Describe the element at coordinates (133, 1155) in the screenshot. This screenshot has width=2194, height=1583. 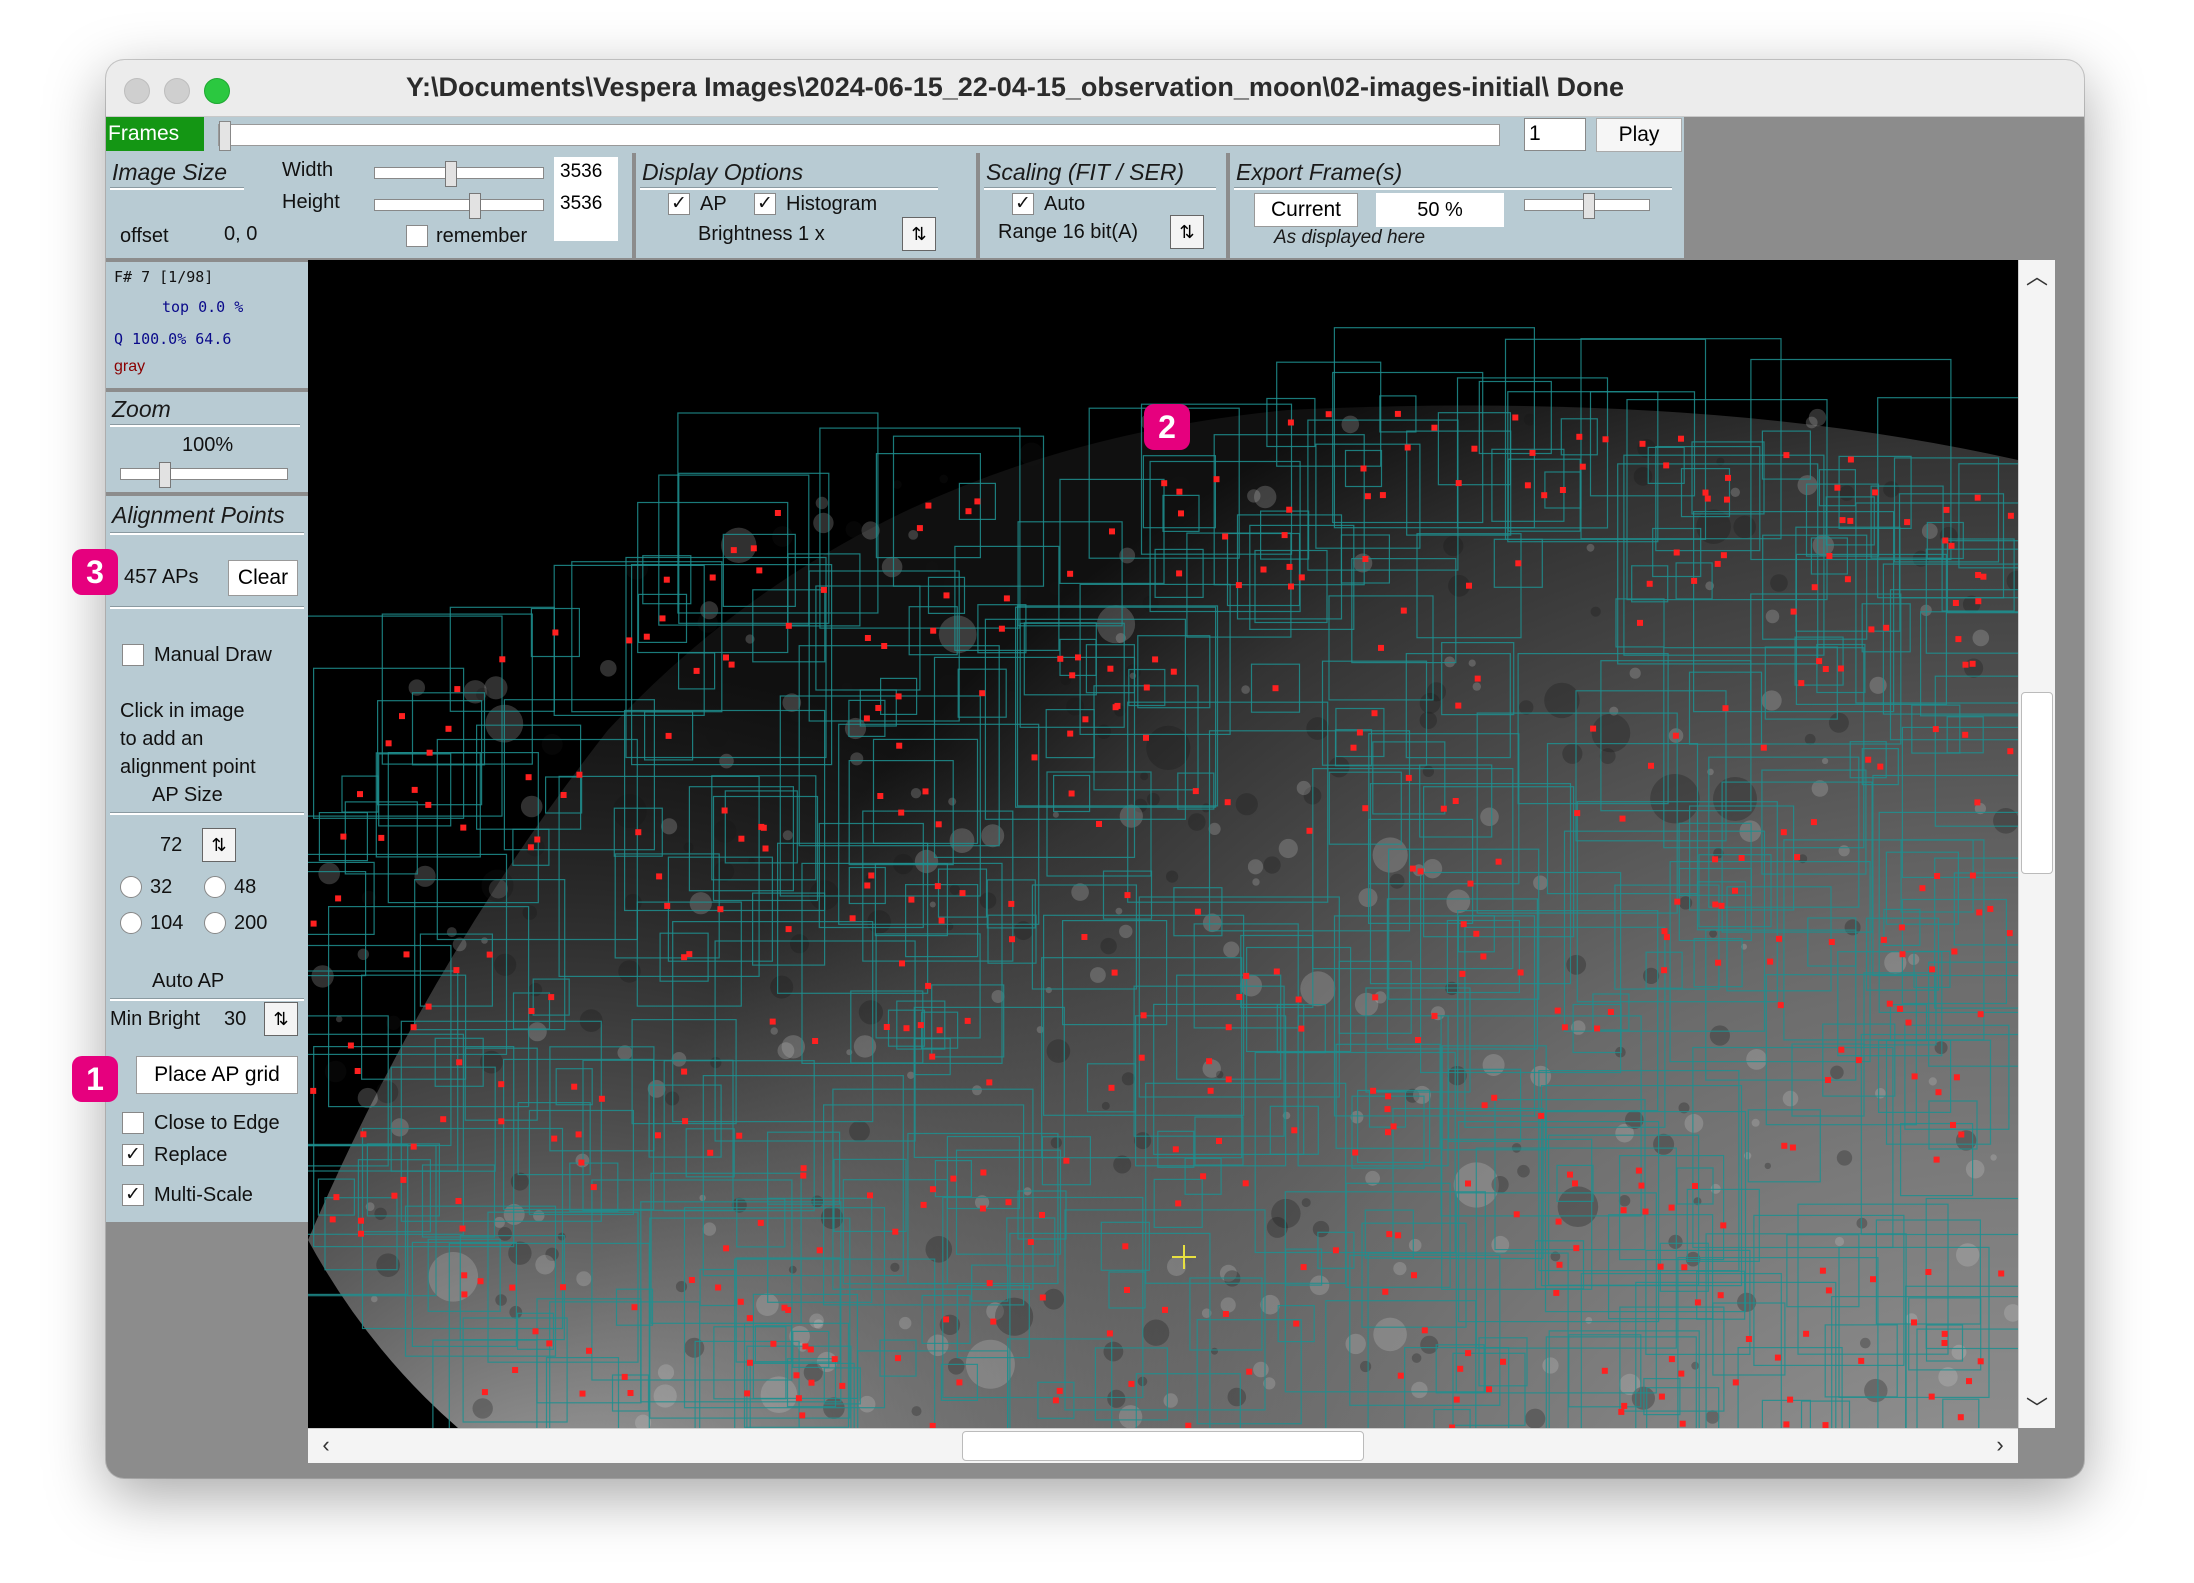
I see `replace-checkbox: ✓` at that location.